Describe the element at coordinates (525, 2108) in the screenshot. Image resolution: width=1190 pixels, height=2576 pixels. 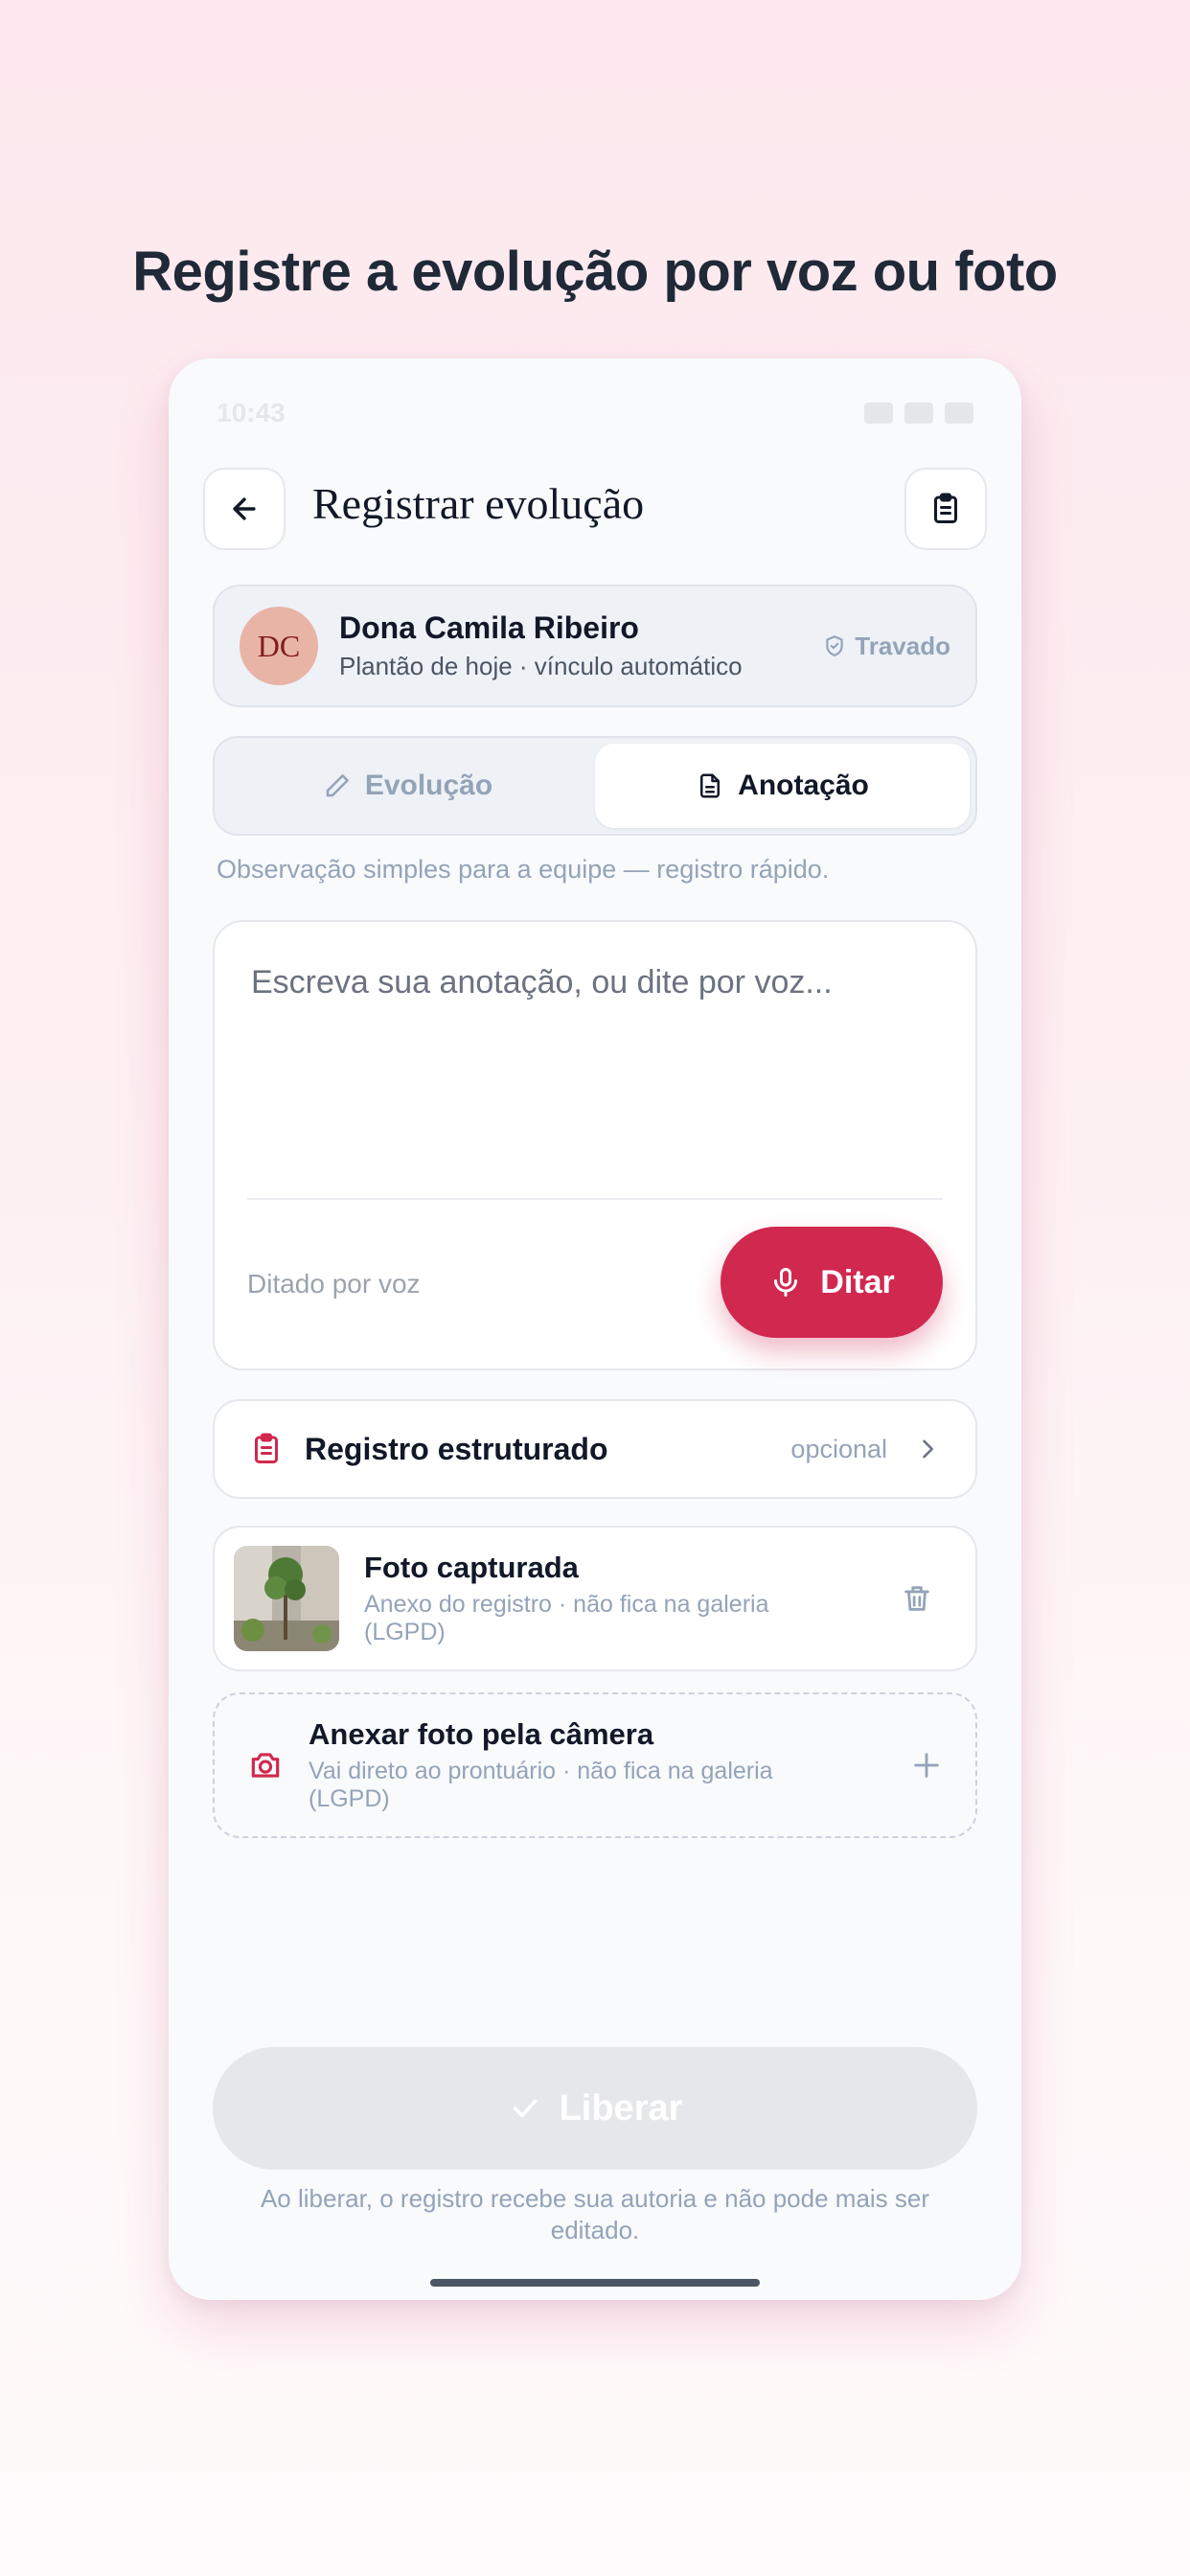
I see `check-icon` at that location.